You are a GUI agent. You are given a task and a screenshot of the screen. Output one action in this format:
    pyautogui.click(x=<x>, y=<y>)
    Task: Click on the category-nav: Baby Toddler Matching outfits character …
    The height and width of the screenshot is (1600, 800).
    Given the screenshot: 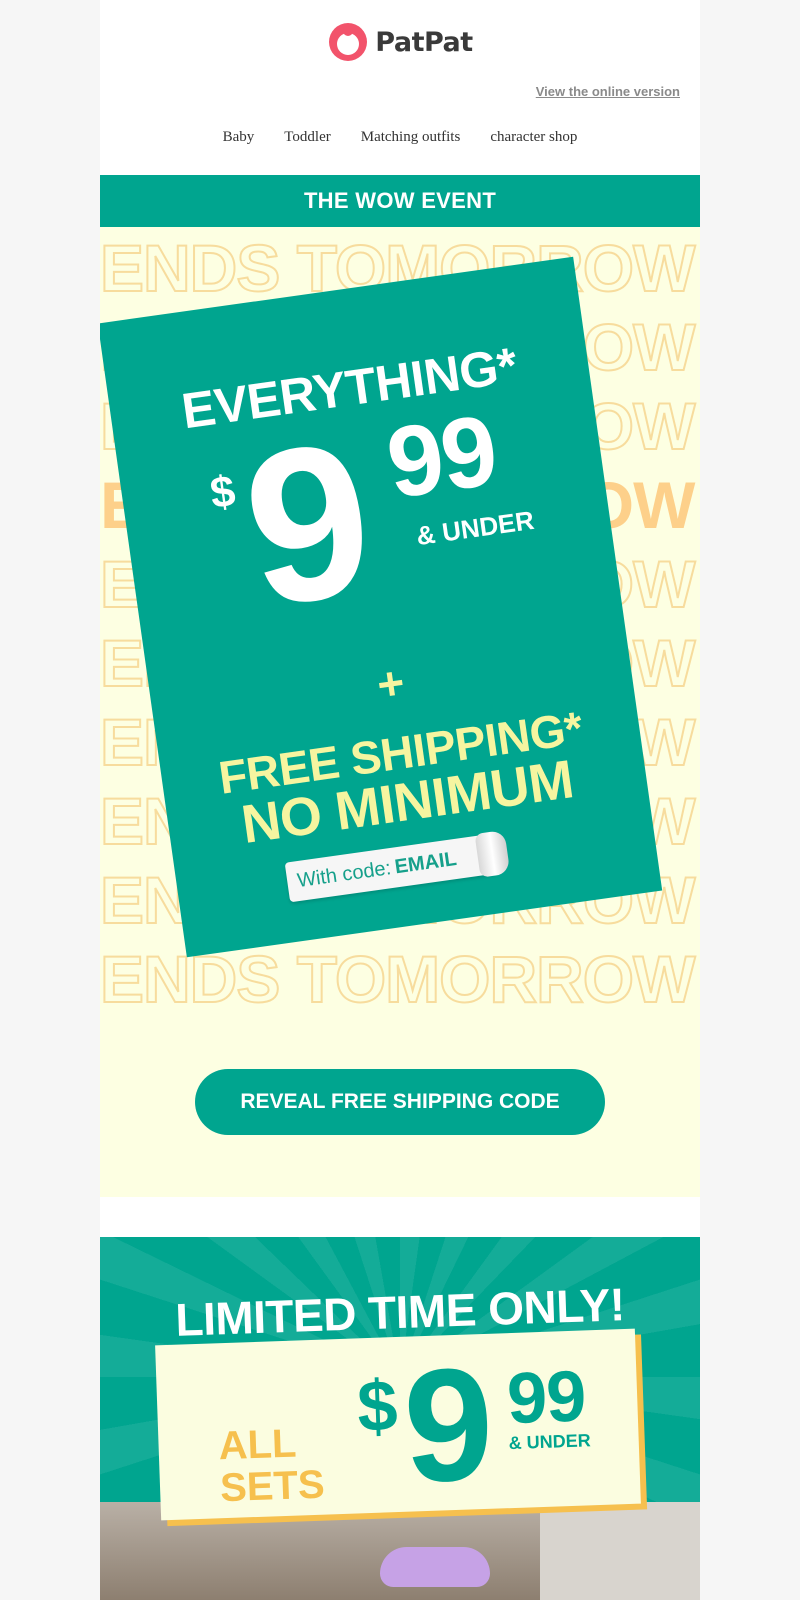 What is the action you would take?
    pyautogui.click(x=400, y=137)
    